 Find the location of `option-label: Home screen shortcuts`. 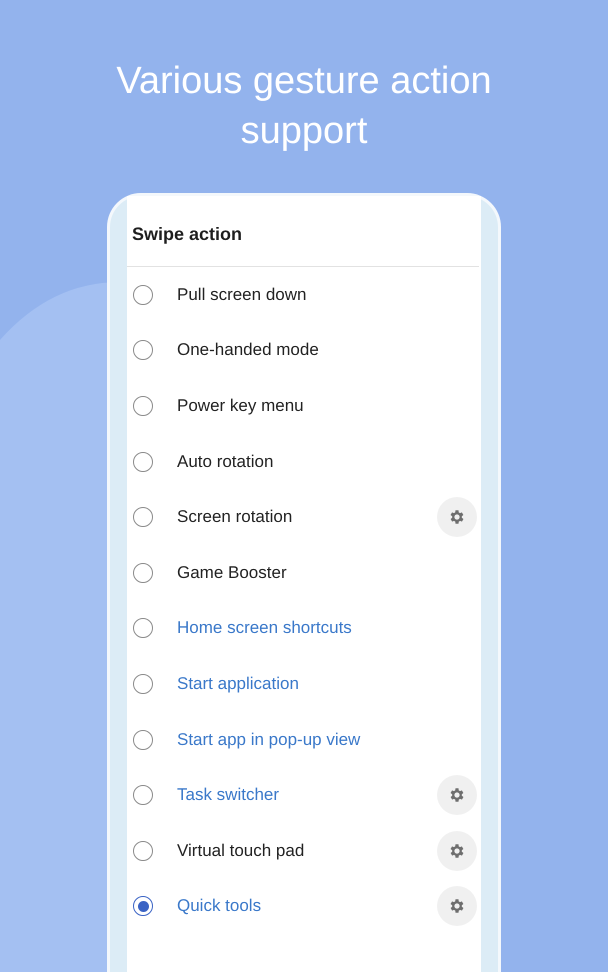

option-label: Home screen shortcuts is located at coordinates (264, 628).